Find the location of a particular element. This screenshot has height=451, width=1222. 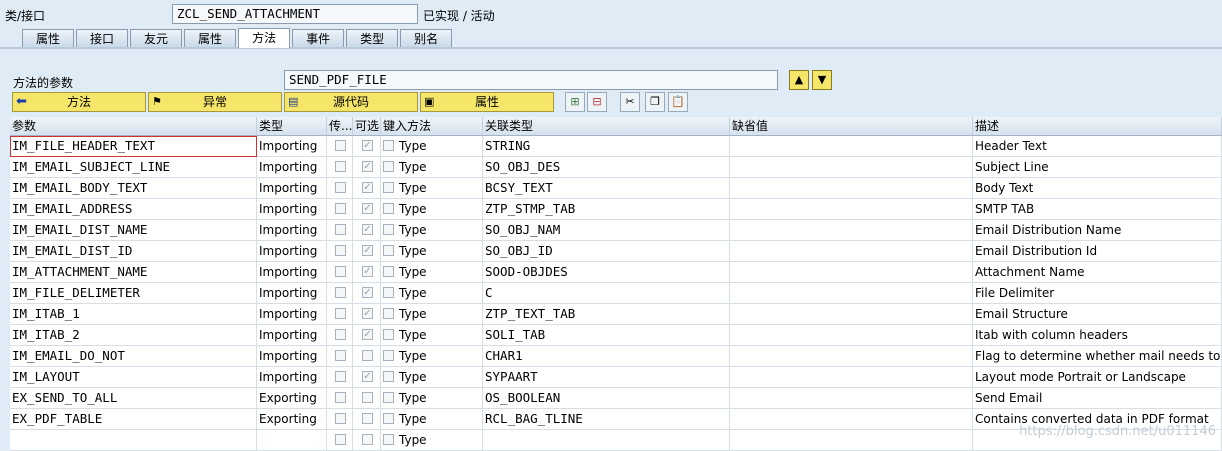

parameter-cell: IM_ATTACHMENT_NAME is located at coordinates (133, 272).